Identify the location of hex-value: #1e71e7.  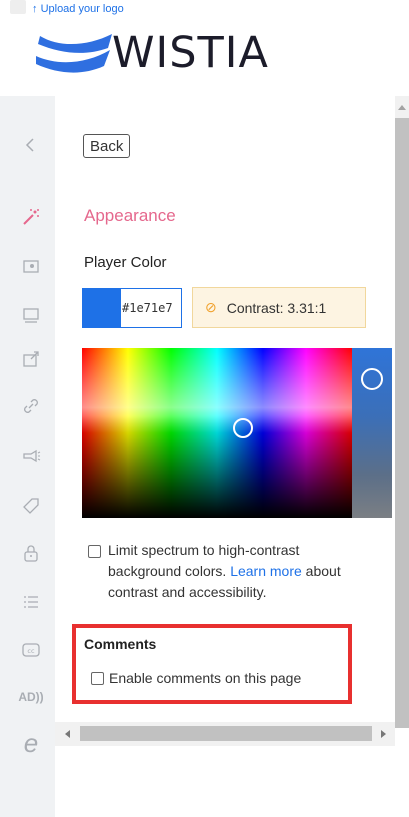
(147, 308).